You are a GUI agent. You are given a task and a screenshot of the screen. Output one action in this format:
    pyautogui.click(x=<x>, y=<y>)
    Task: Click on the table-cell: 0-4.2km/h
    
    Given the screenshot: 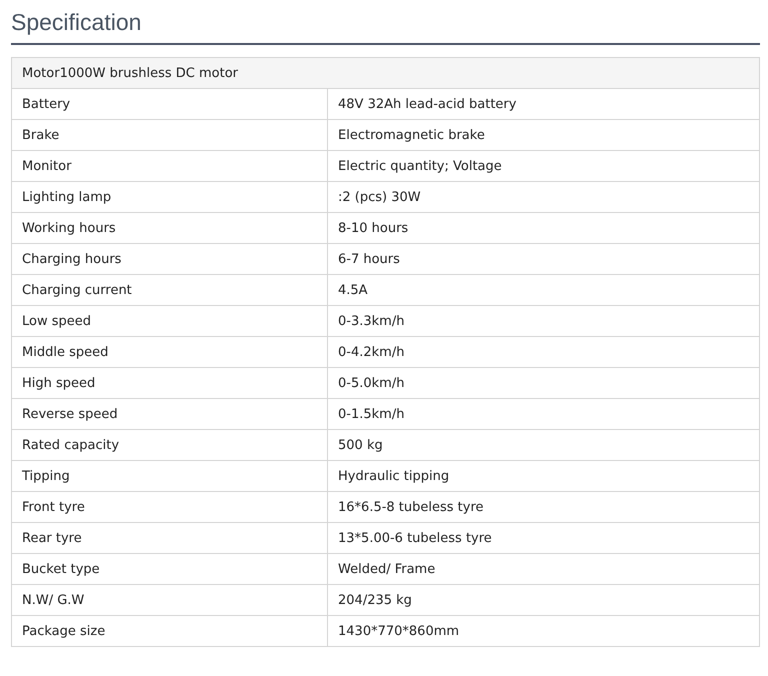 What is the action you would take?
    pyautogui.click(x=544, y=352)
    